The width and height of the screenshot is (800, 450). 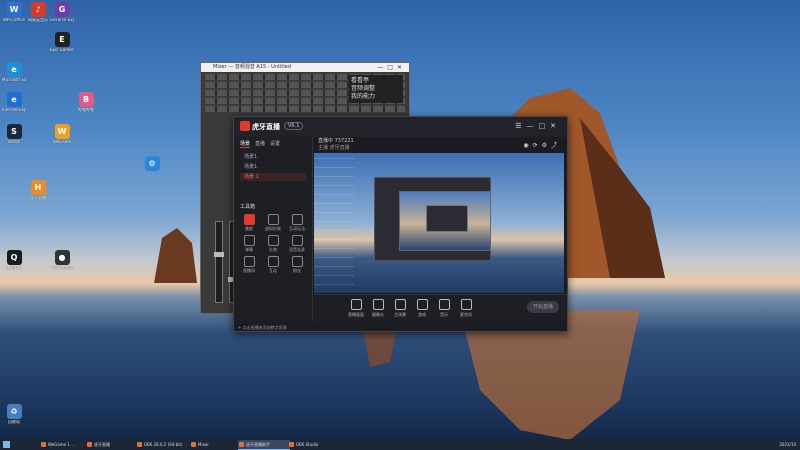 I want to click on desktop-shortcut: H 虎牙直播, so click(x=38, y=190).